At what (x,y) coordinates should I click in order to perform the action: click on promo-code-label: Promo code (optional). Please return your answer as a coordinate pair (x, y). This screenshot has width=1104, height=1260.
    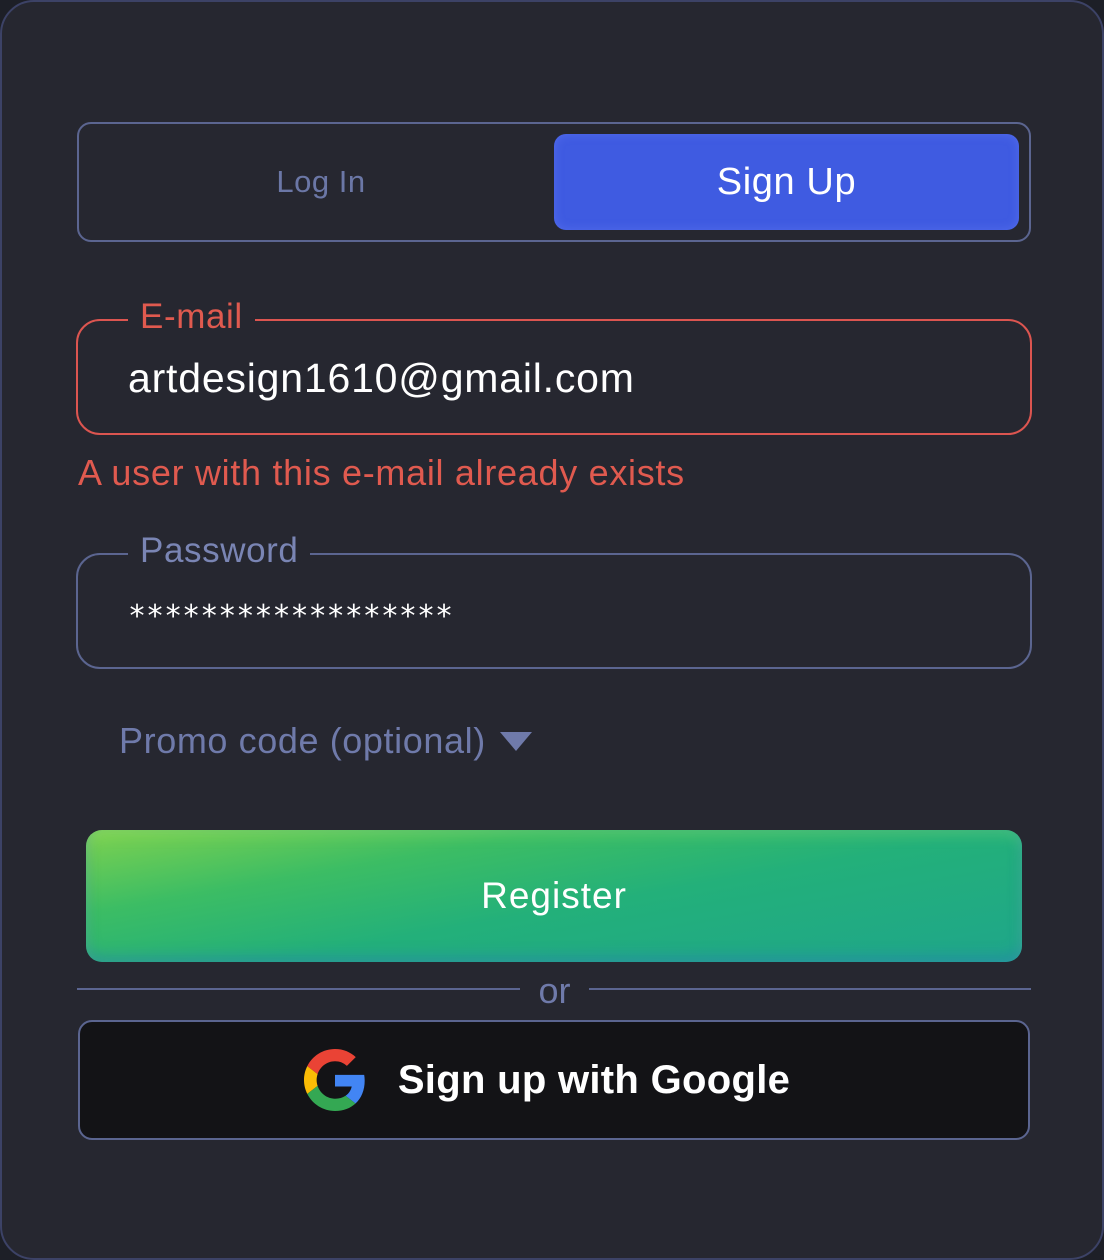
    Looking at the image, I should click on (302, 740).